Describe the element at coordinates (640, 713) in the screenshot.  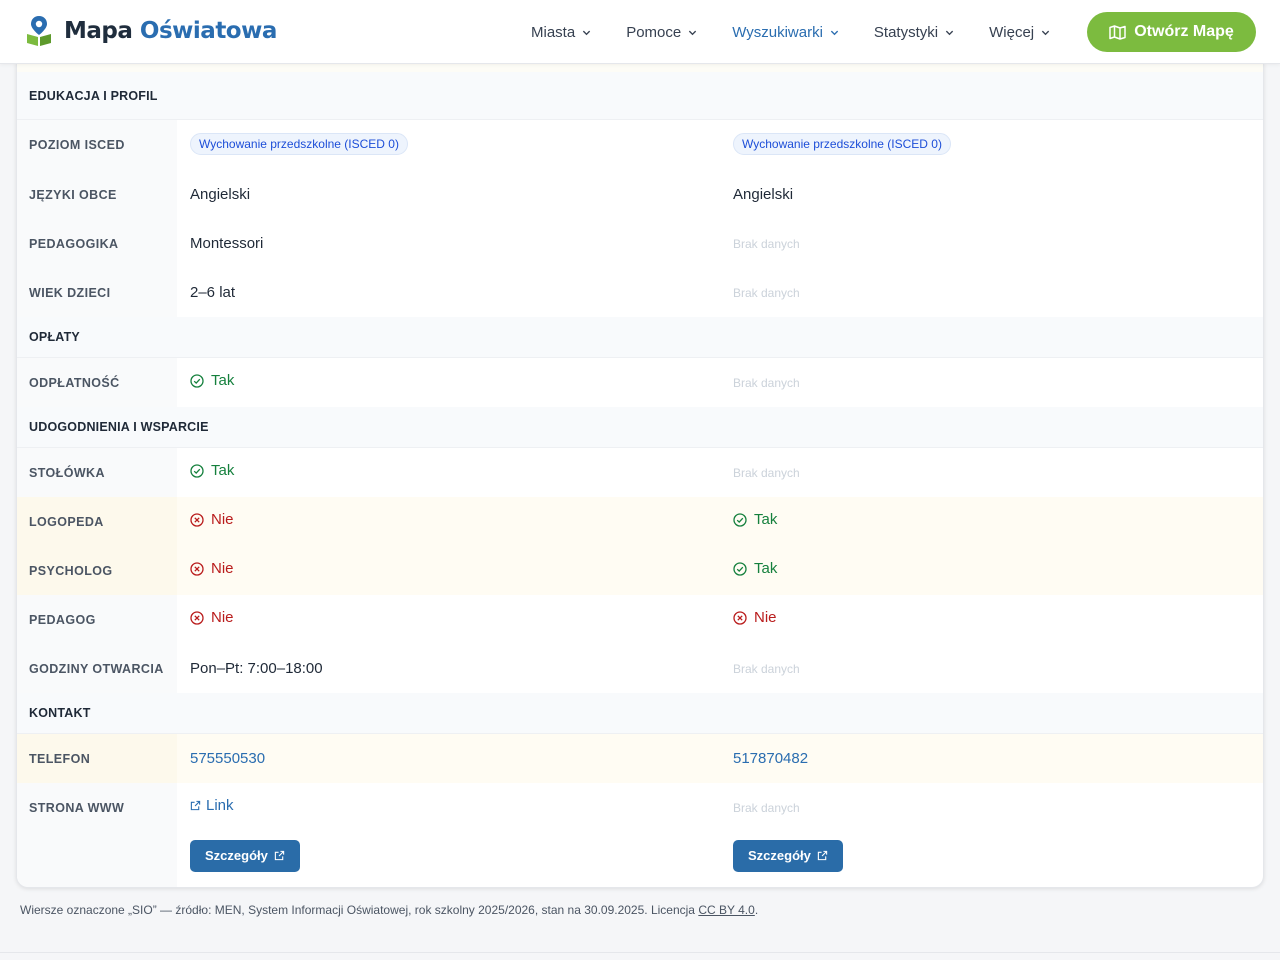
I see `section-contact: KONTAKT` at that location.